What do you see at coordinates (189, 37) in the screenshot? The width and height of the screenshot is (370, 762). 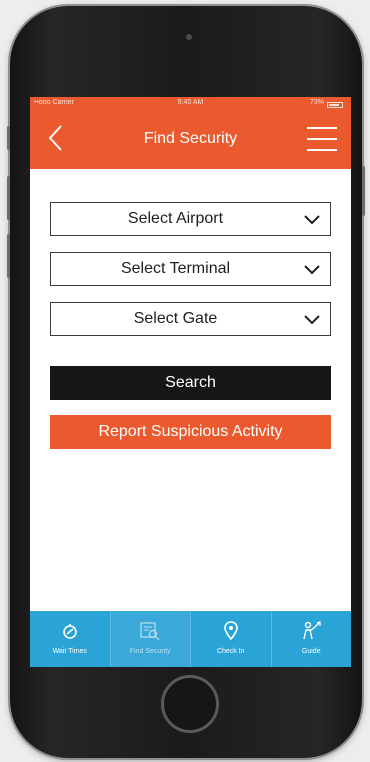 I see `phone-speaker` at bounding box center [189, 37].